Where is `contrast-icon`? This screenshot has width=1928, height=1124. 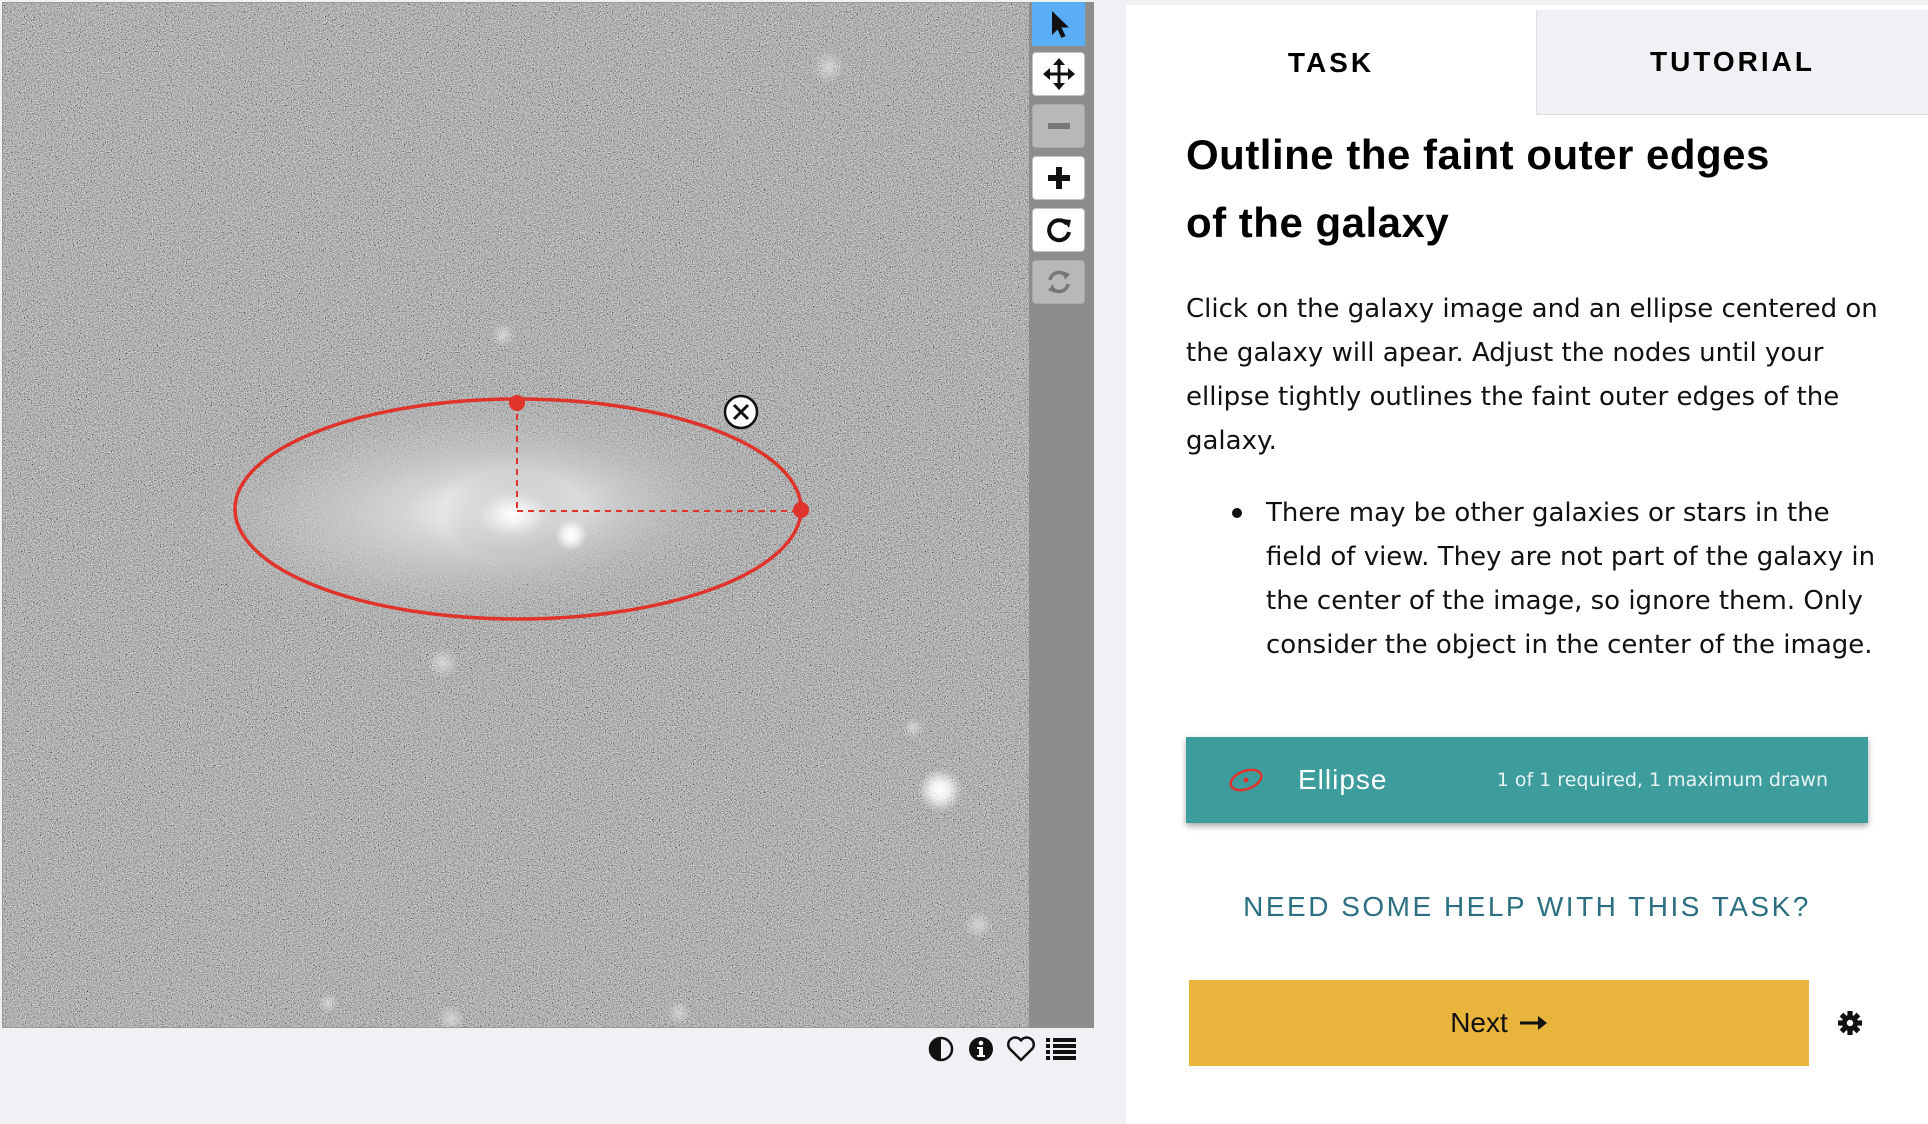
contrast-icon is located at coordinates (941, 1049).